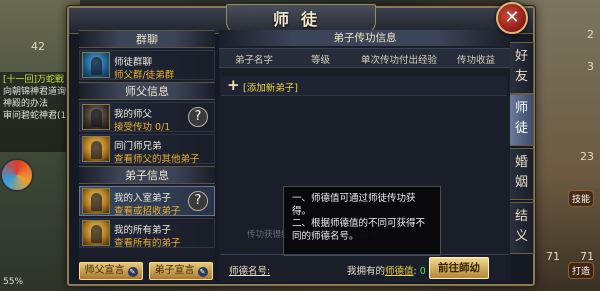  I want to click on tab-friends: 好友, so click(522, 68).